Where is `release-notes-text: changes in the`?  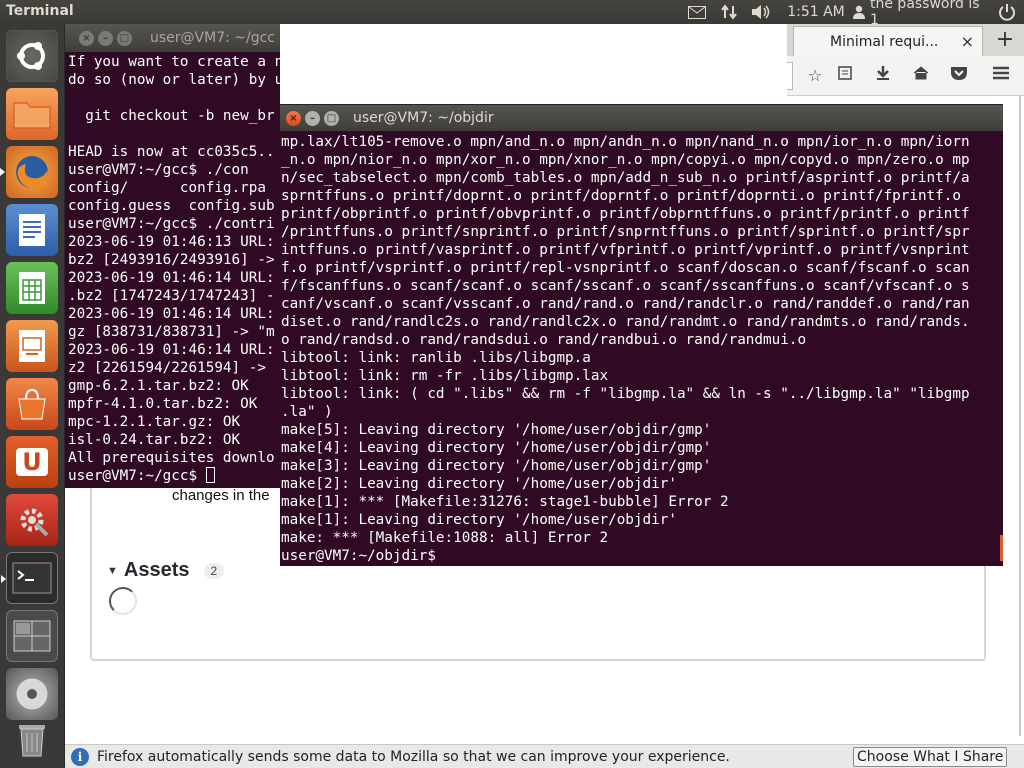
release-notes-text: changes in the is located at coordinates (221, 495).